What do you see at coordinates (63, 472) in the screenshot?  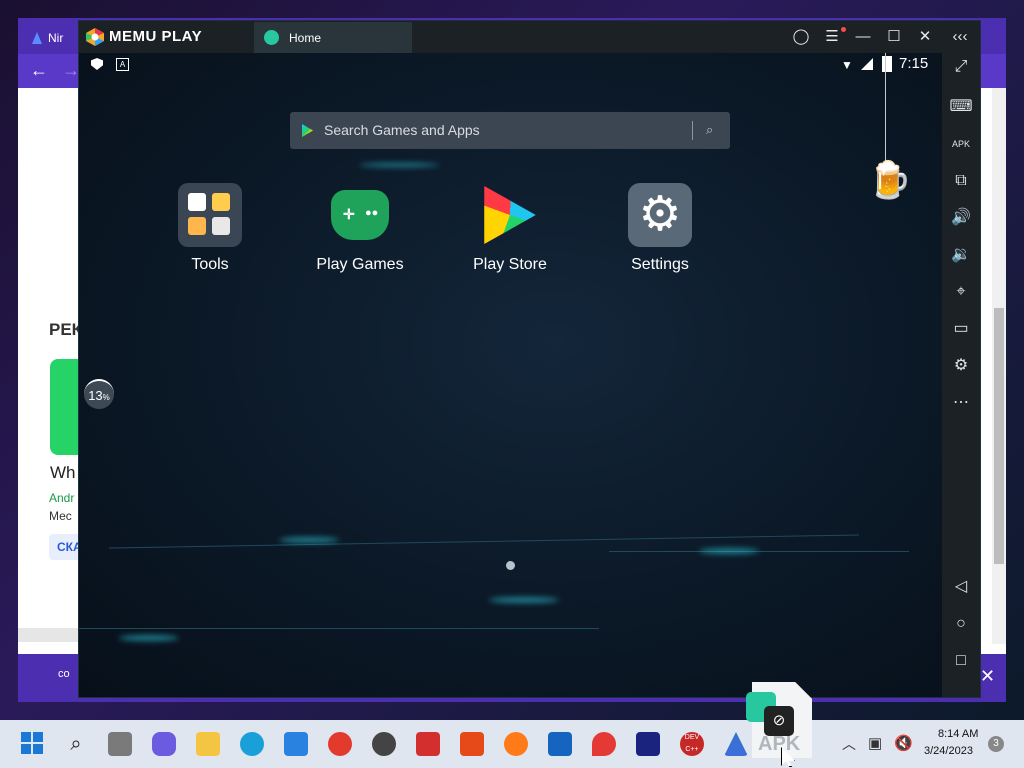 I see `app-name: Wh` at bounding box center [63, 472].